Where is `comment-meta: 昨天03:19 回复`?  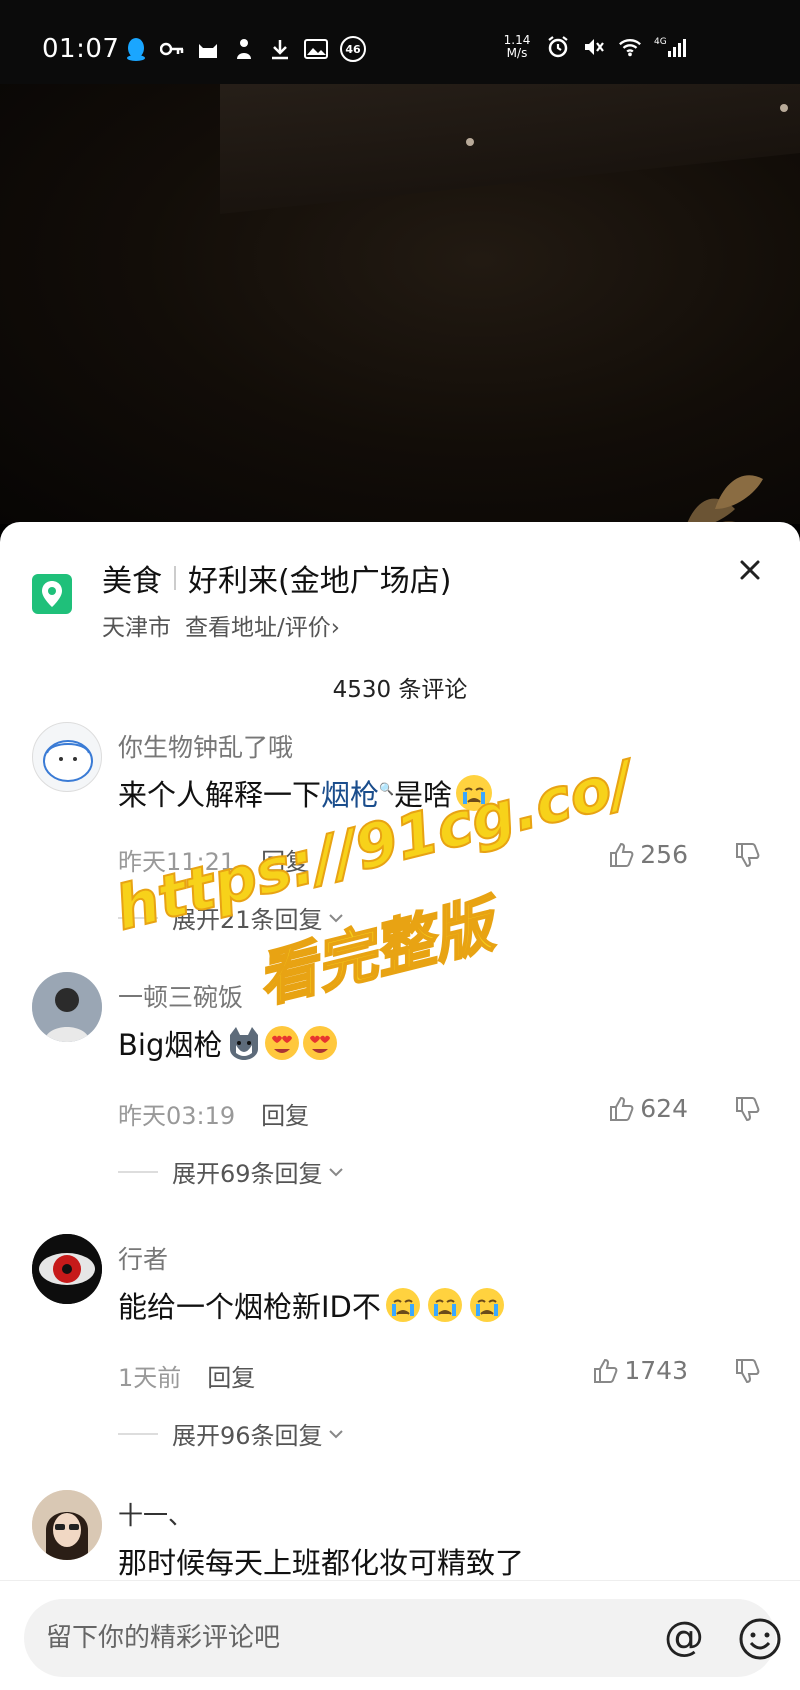 comment-meta: 昨天03:19 回复 is located at coordinates (213, 1113).